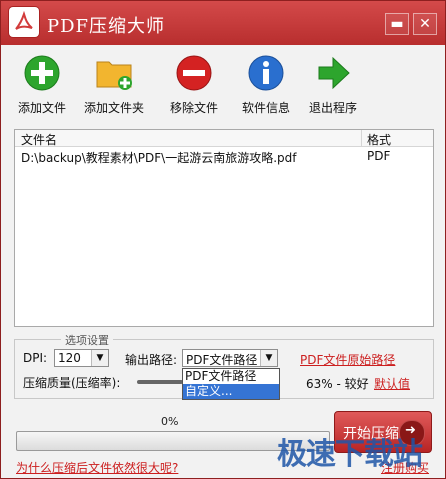 The height and width of the screenshot is (479, 446). I want to click on why-large-link: 为什么压缩后文件依然很大呢?, so click(97, 467).